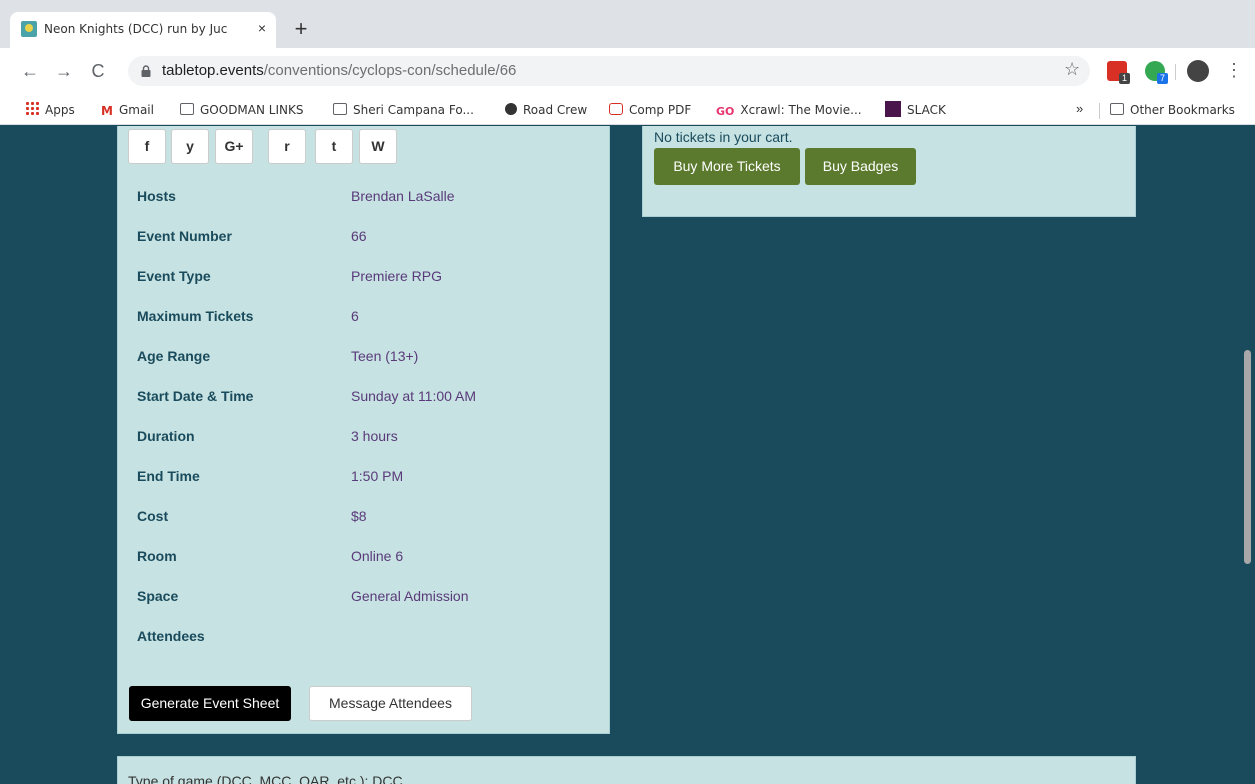 This screenshot has height=784, width=1255. What do you see at coordinates (390, 703) in the screenshot?
I see `message-attendees-button: Message Attendees` at bounding box center [390, 703].